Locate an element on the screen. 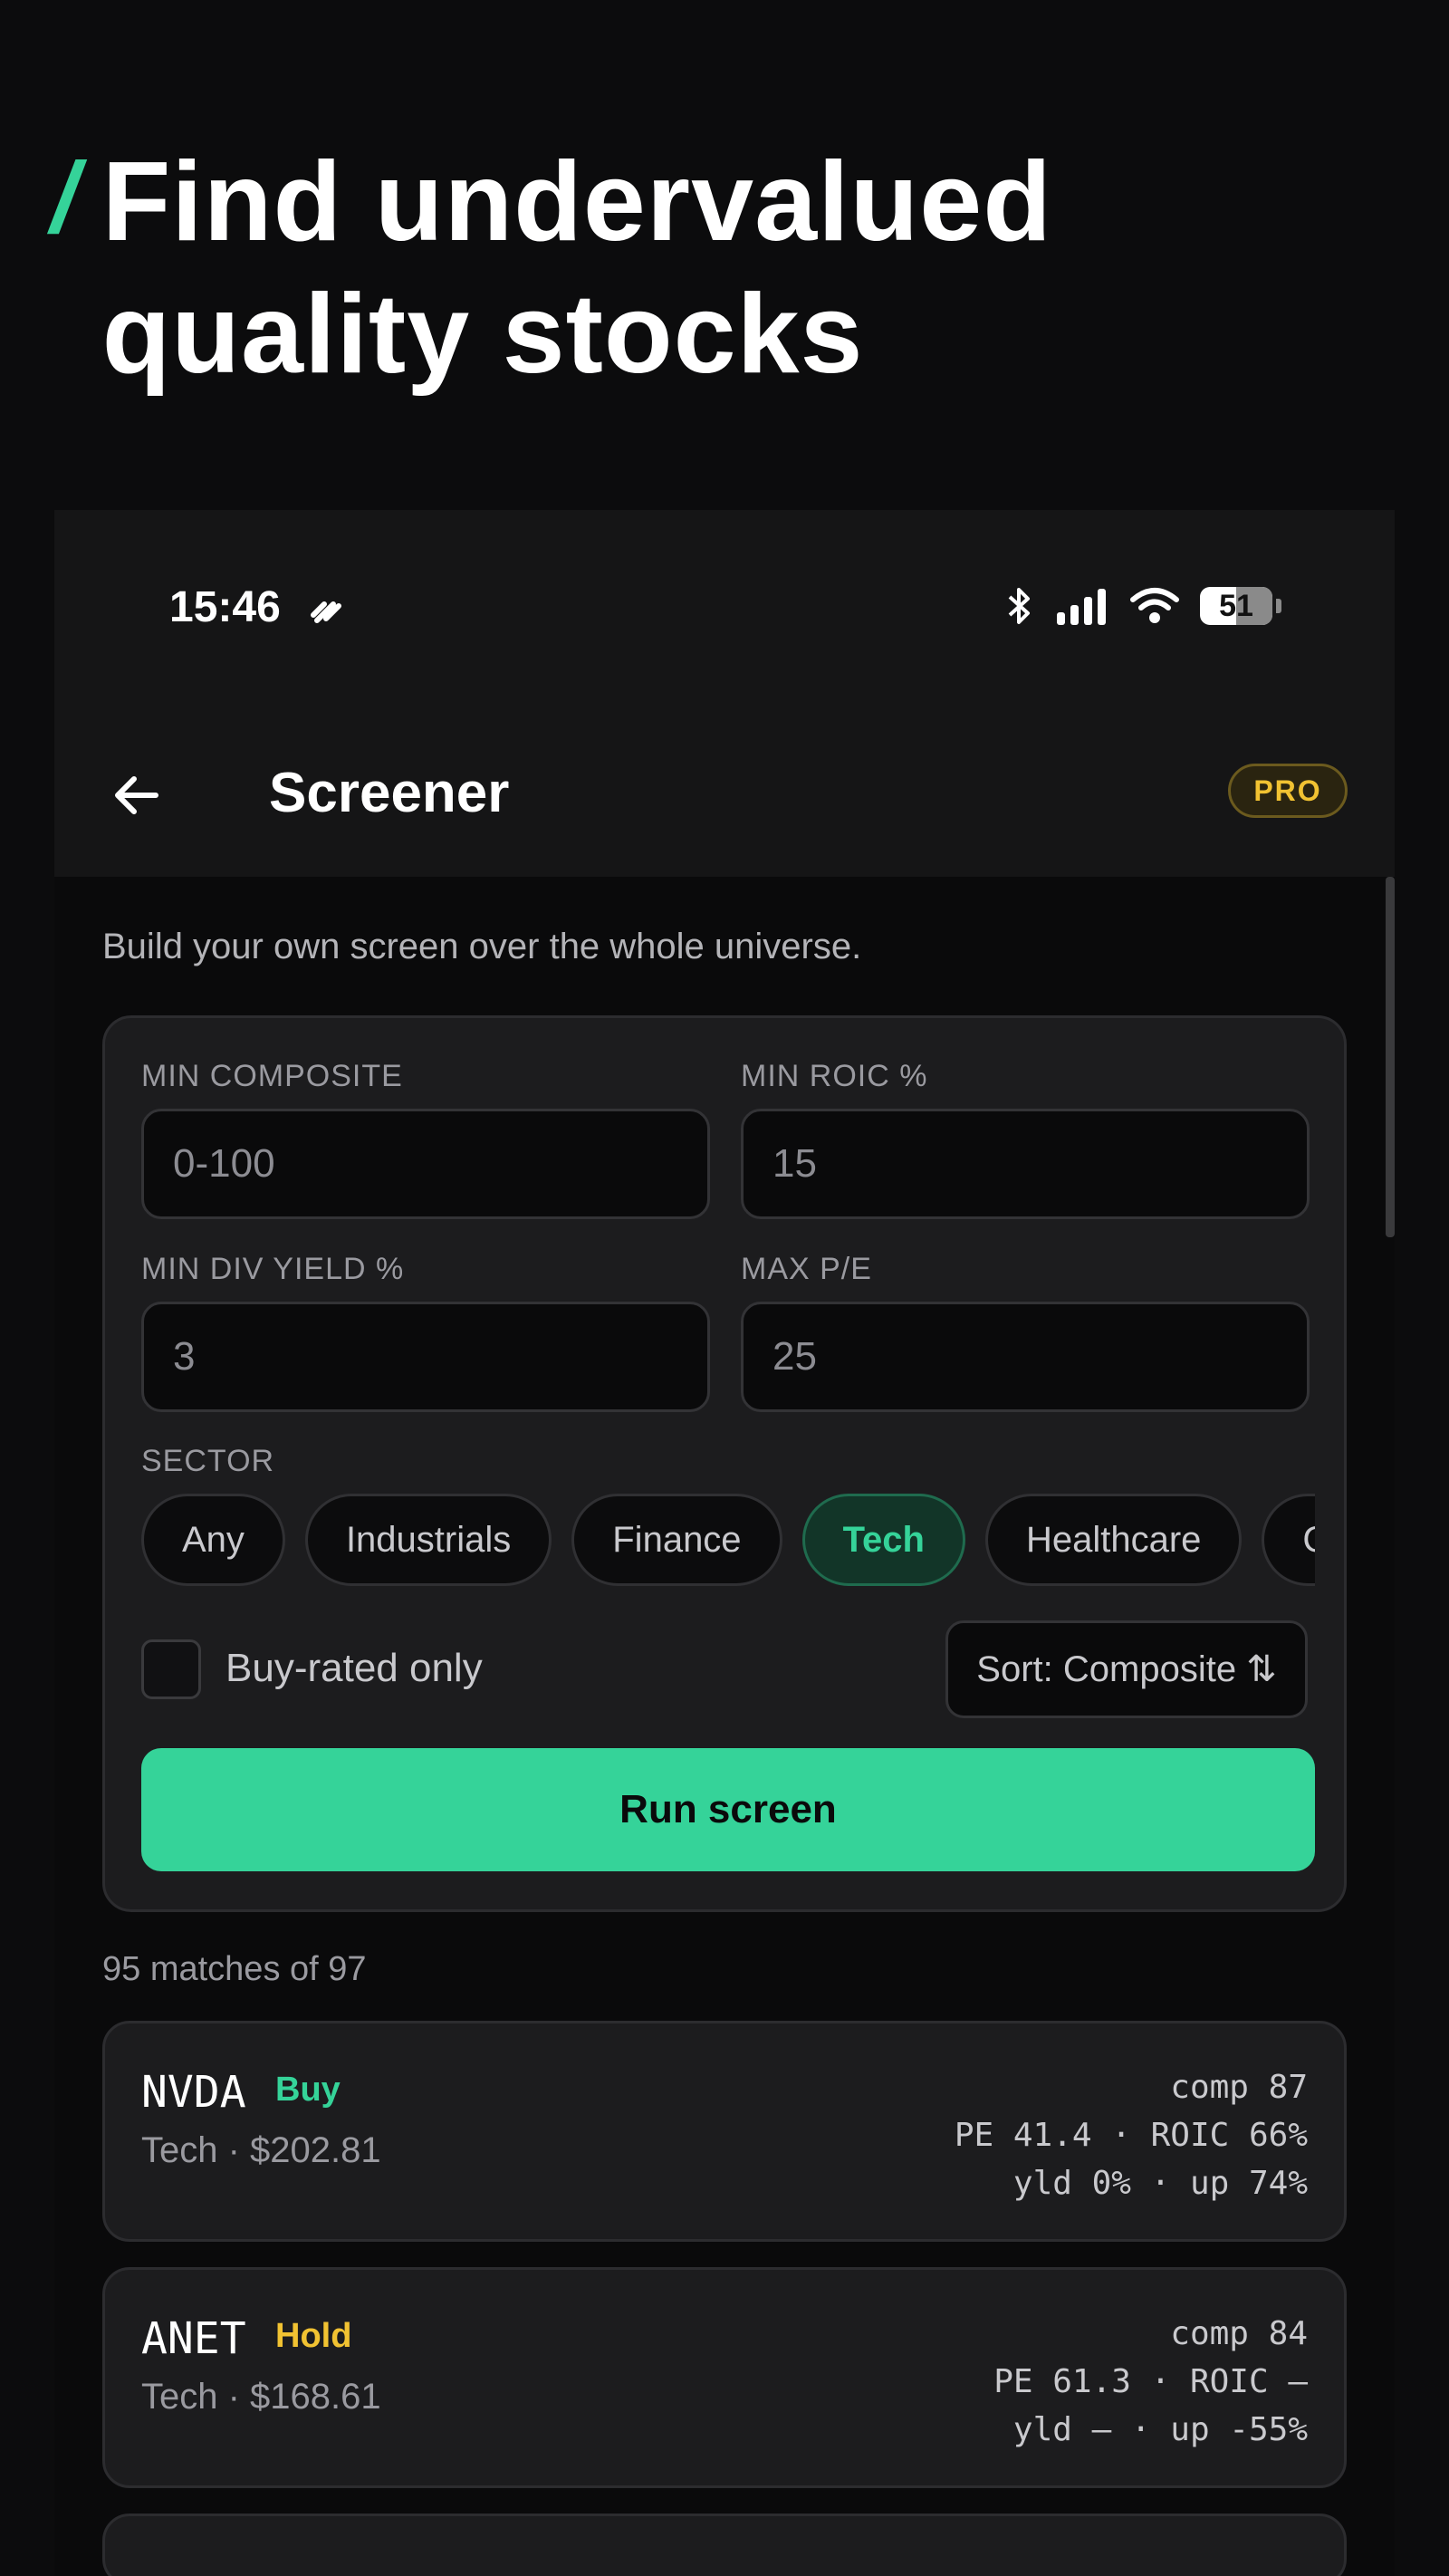  metric-composite: comp 84 is located at coordinates (1239, 2333).